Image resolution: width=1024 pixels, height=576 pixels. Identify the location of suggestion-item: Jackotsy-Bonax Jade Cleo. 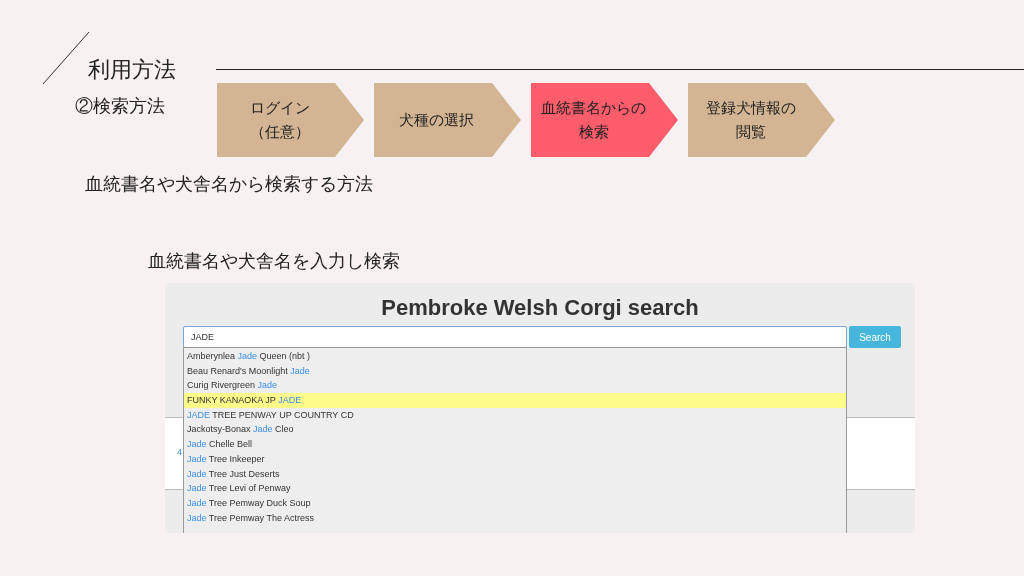
(515, 430).